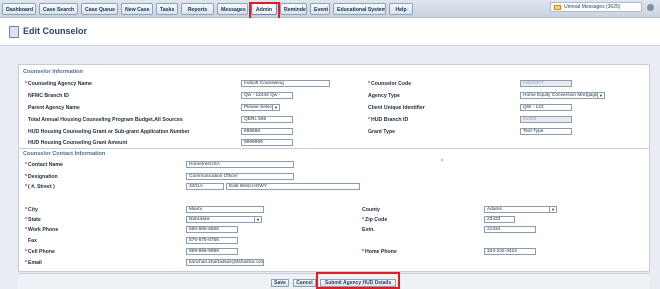 The image size is (660, 289). I want to click on tab-case-queue: Case Queue, so click(99, 9).